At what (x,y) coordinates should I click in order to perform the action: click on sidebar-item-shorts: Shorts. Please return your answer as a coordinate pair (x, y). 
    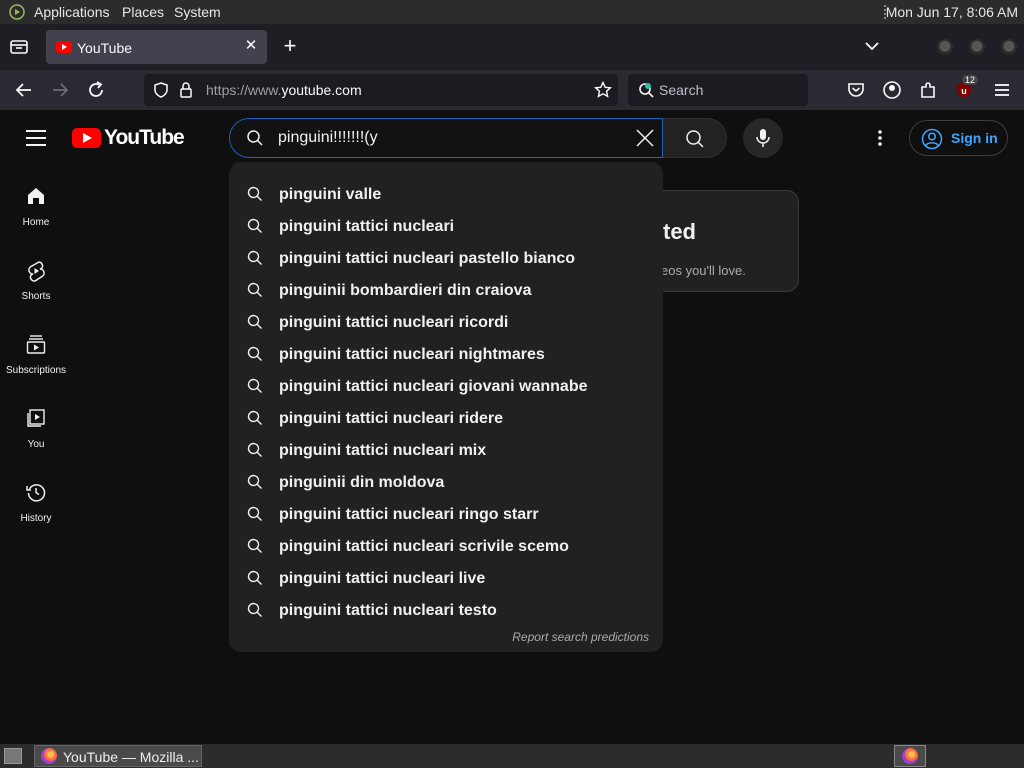
    Looking at the image, I should click on (36, 277).